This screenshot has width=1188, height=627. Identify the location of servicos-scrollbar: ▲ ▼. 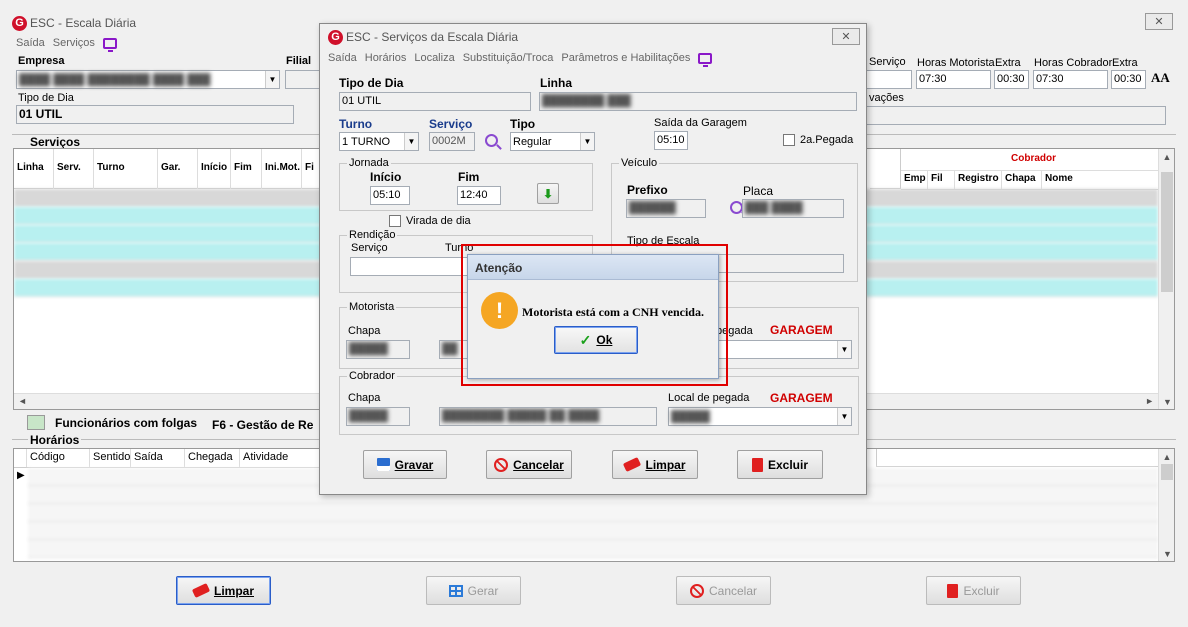
(1166, 279).